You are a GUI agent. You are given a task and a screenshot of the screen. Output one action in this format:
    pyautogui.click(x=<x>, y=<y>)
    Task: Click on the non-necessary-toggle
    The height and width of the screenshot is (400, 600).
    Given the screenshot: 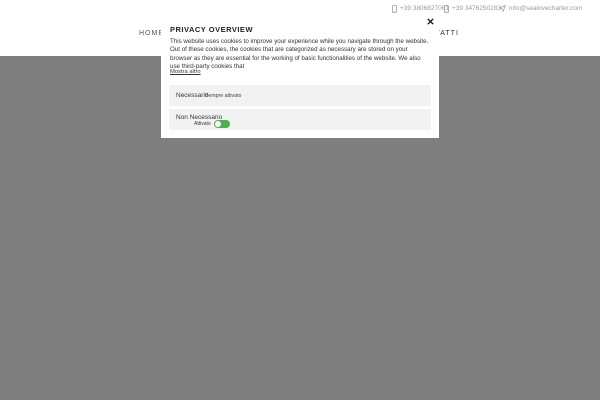 What is the action you would take?
    pyautogui.click(x=221, y=124)
    